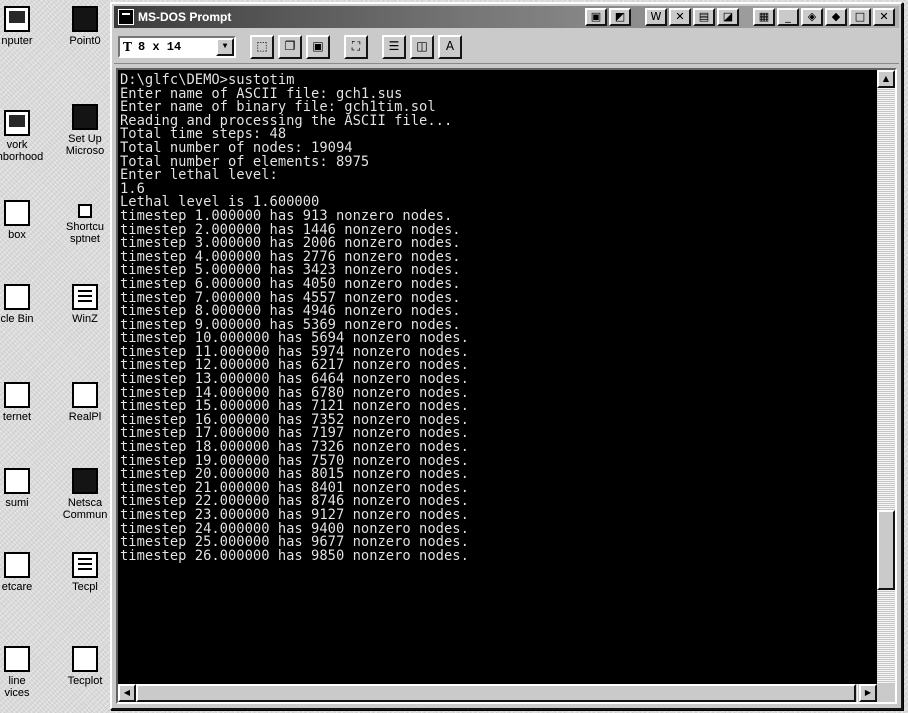 The image size is (908, 713). What do you see at coordinates (704, 17) in the screenshot?
I see `window-icon-3: ▤` at bounding box center [704, 17].